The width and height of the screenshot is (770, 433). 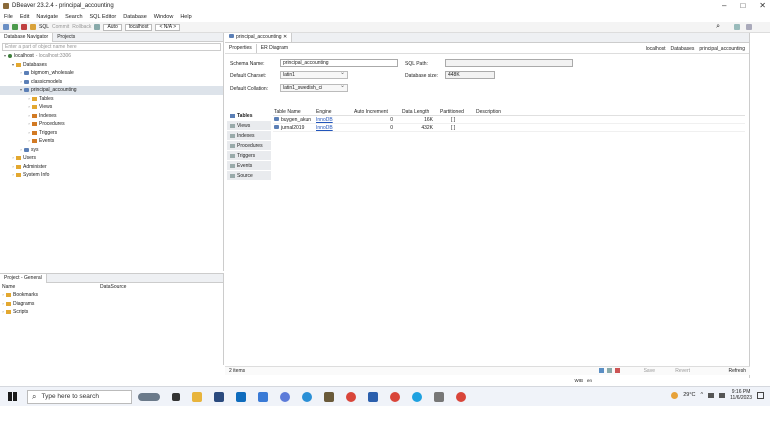 What do you see at coordinates (742, 5) in the screenshot?
I see `maximize-button: □` at bounding box center [742, 5].